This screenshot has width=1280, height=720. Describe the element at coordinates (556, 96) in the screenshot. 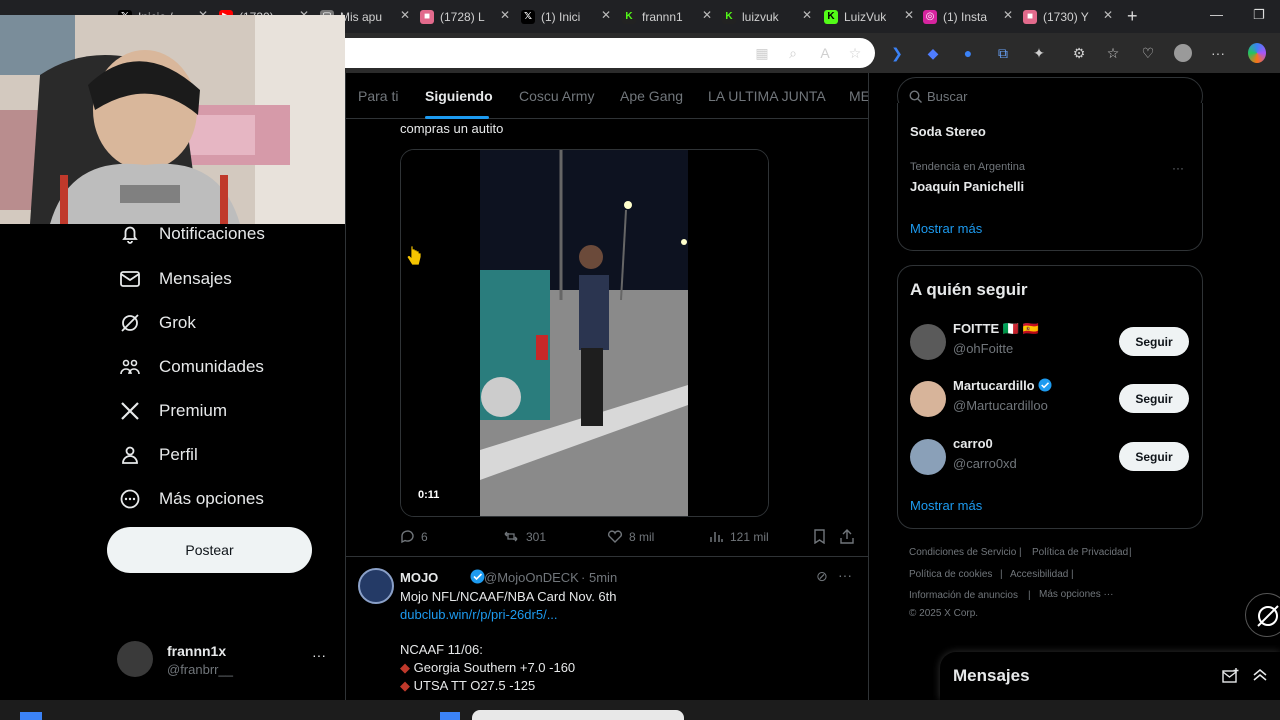

I see `tab-coscu-army: Coscu Army` at that location.